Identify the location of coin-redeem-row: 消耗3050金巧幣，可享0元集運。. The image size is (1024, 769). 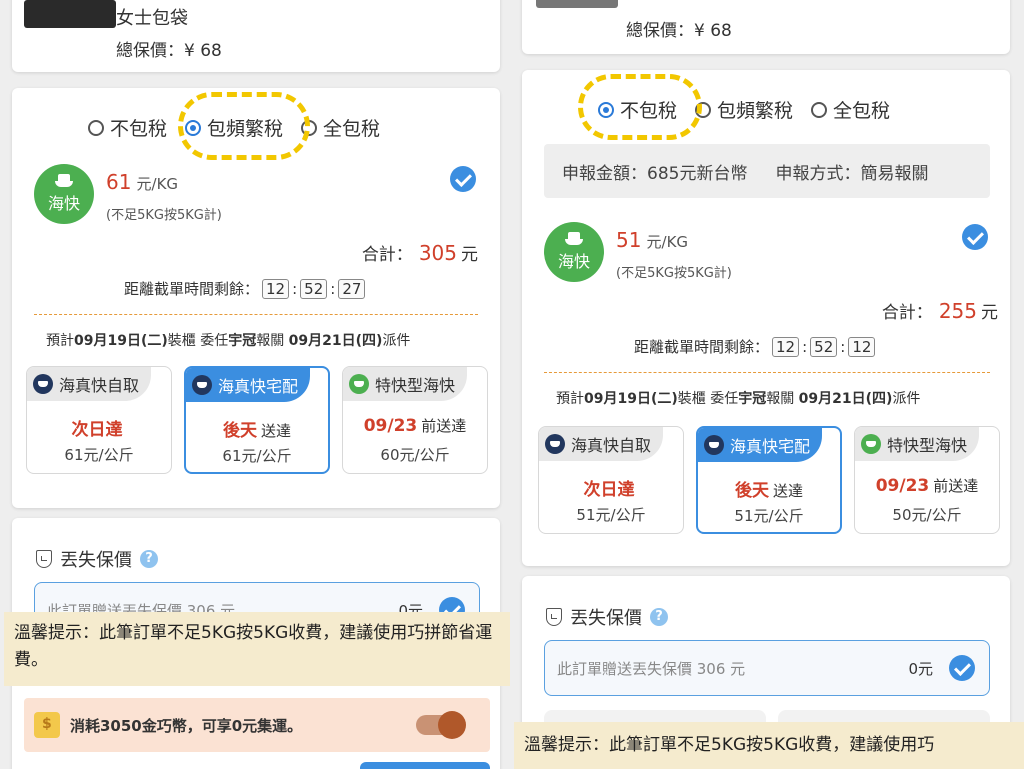
(257, 725).